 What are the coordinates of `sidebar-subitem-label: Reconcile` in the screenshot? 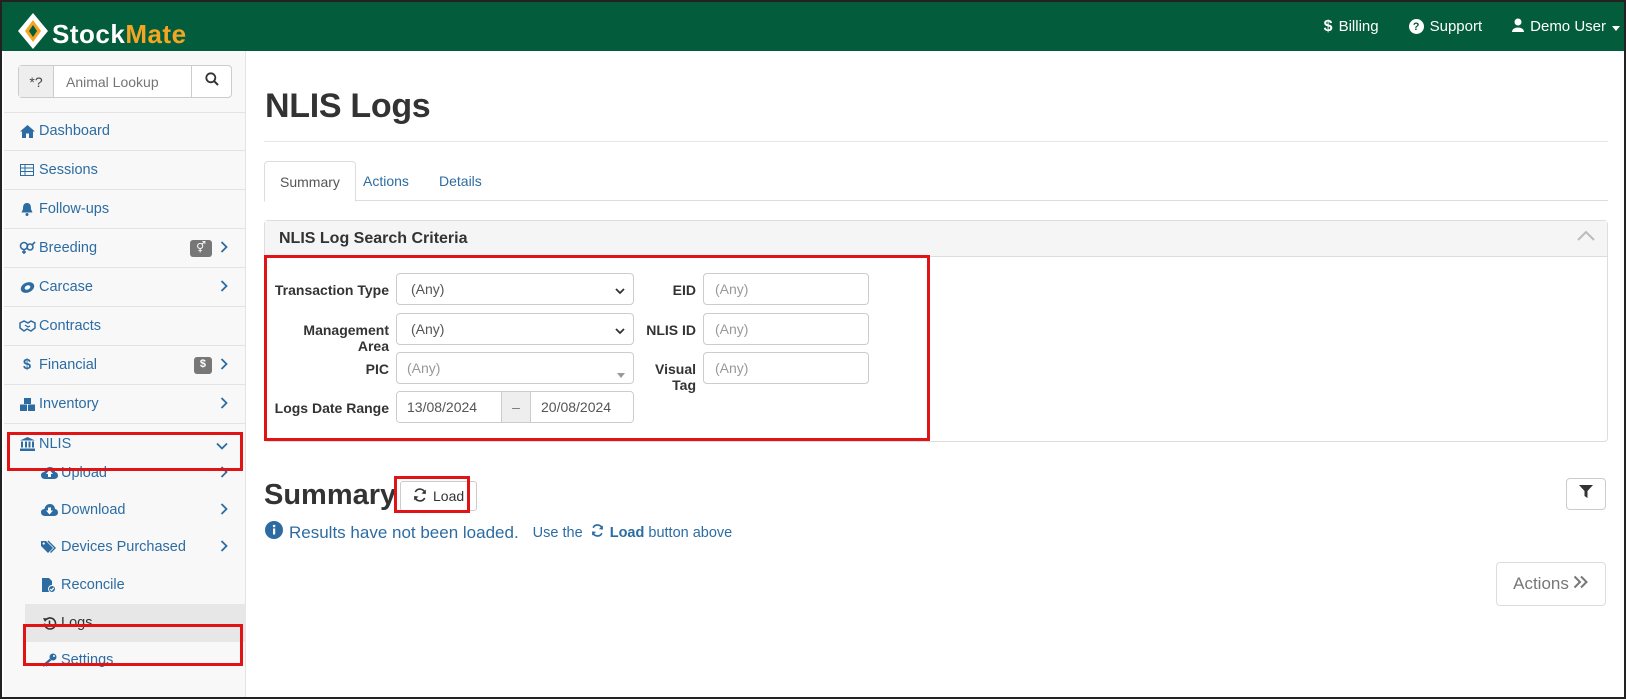 It's located at (93, 585).